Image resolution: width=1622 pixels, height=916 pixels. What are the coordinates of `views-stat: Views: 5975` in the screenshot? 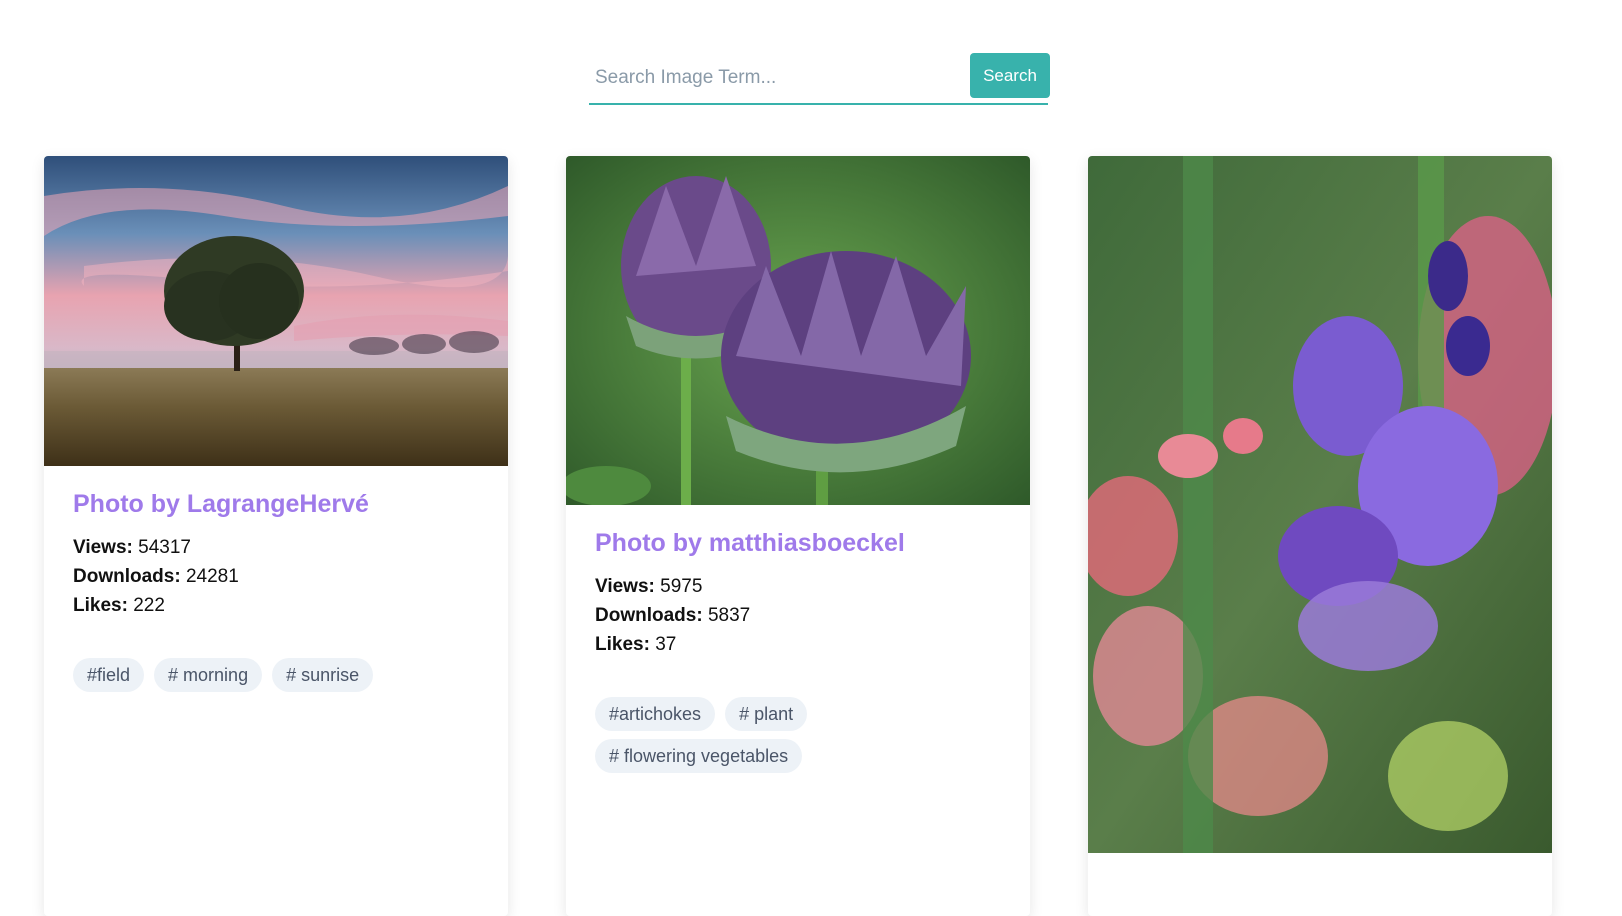 It's located at (649, 586).